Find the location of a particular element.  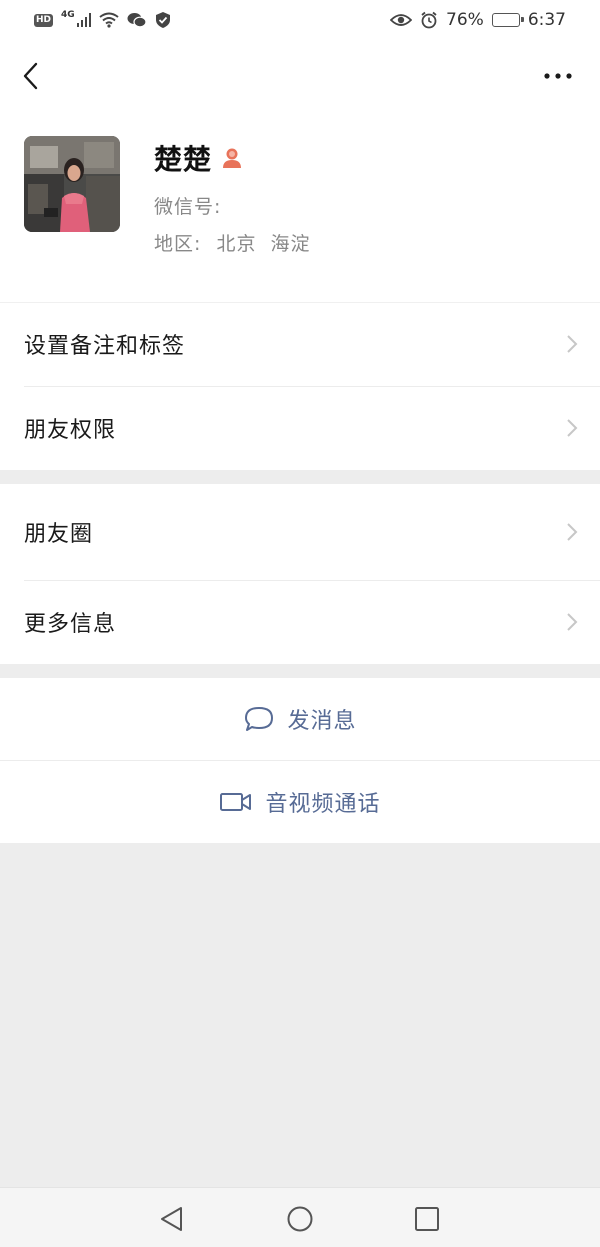

contact-settings-section: 设置备注和标签 朋友权限 is located at coordinates (300, 386).